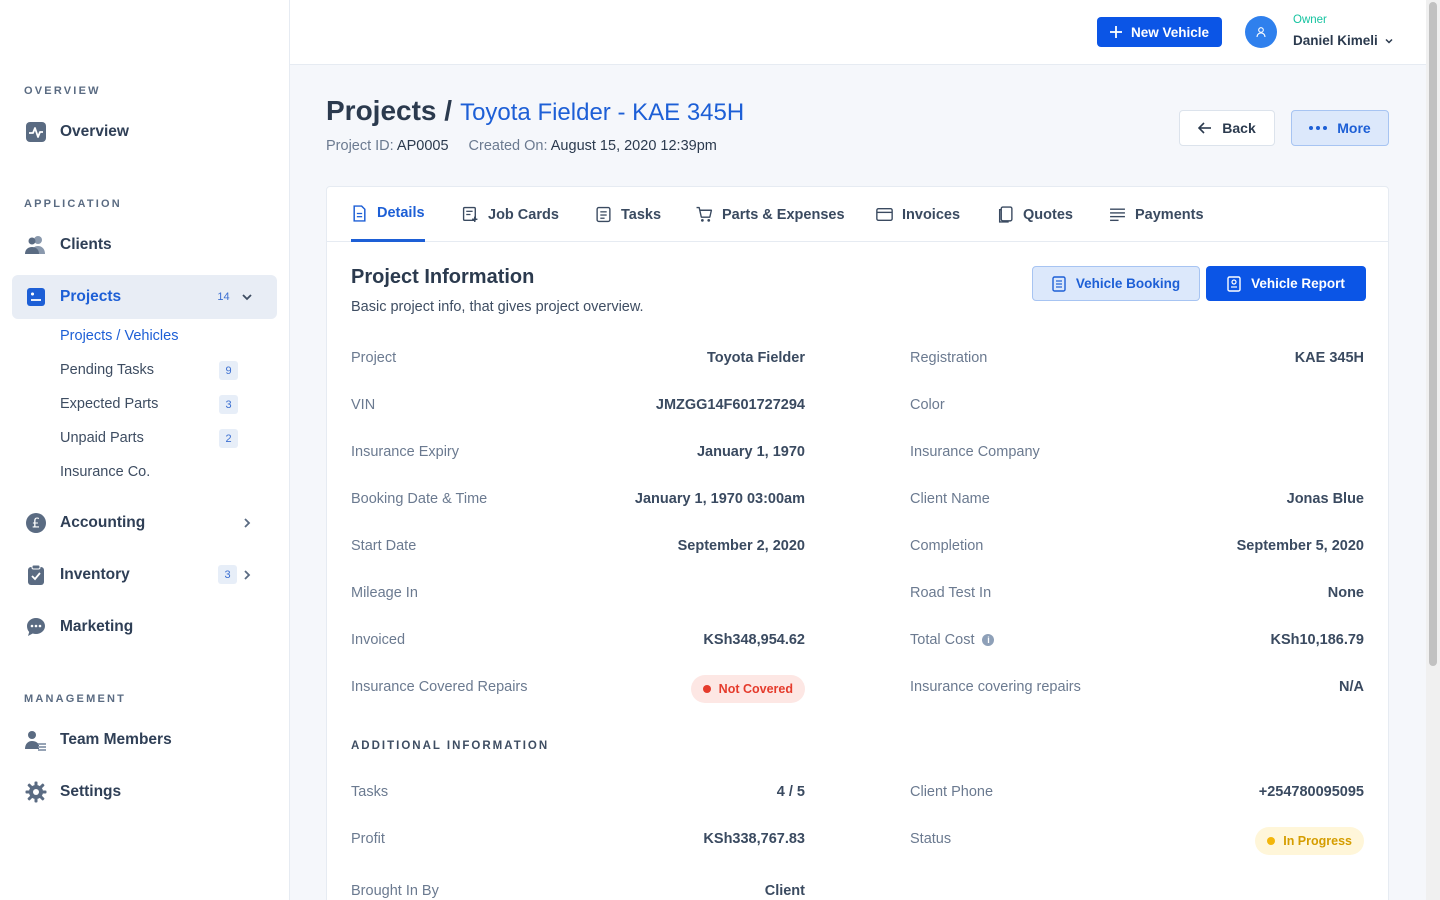  I want to click on sub-item-pending-tasks: Pending Tasks 9, so click(150, 370).